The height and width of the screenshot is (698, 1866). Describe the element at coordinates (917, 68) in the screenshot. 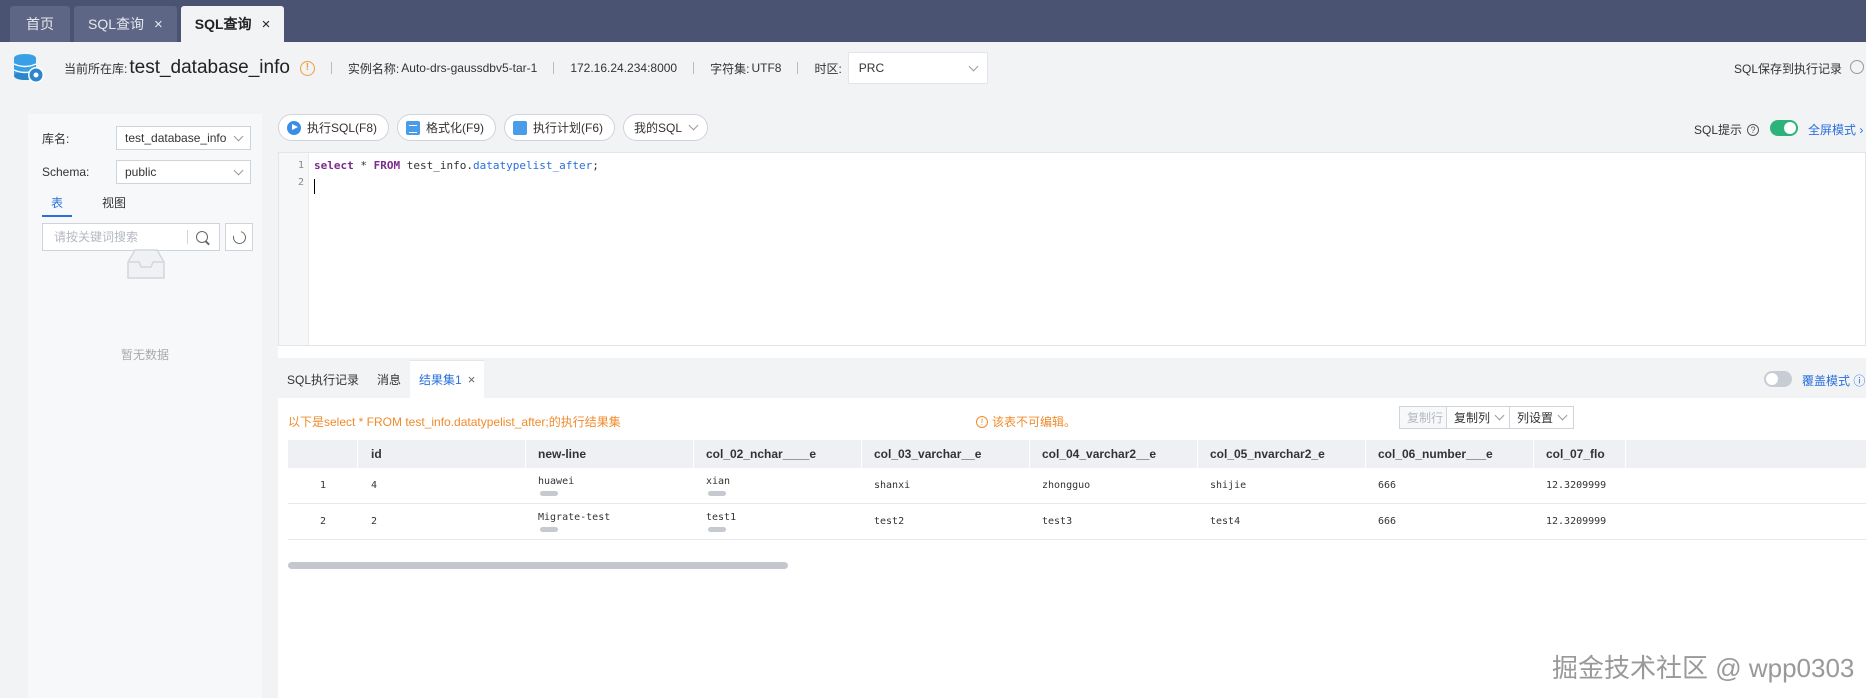

I see `timezone-select: PRC` at that location.